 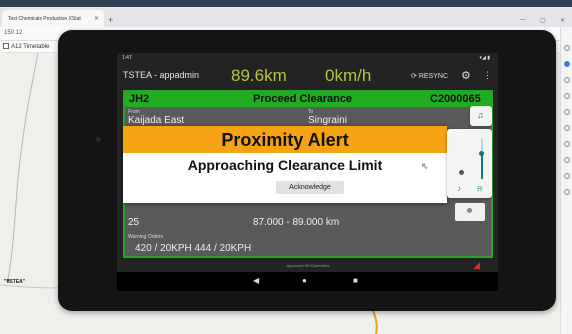 I want to click on bell-icon: ♫, so click(x=480, y=115).